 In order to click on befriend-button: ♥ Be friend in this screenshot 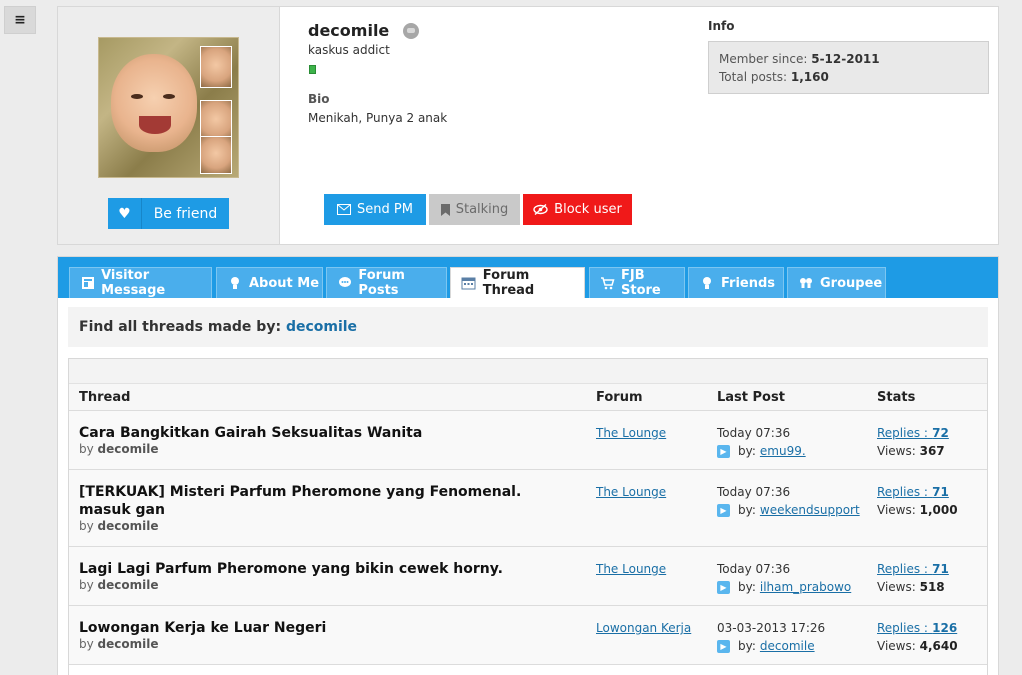, I will do `click(168, 213)`.